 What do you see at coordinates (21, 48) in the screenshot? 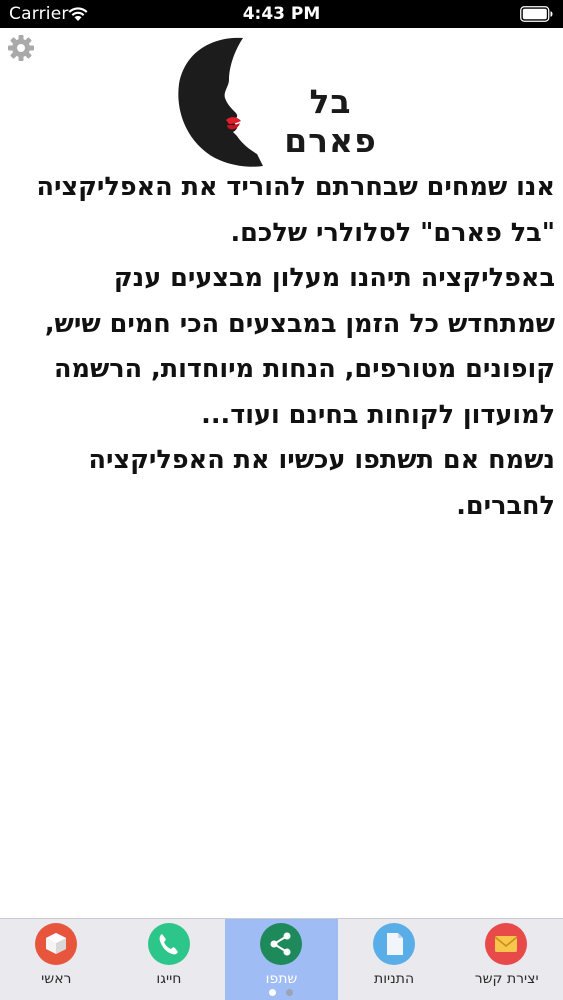
I see `gear-icon` at bounding box center [21, 48].